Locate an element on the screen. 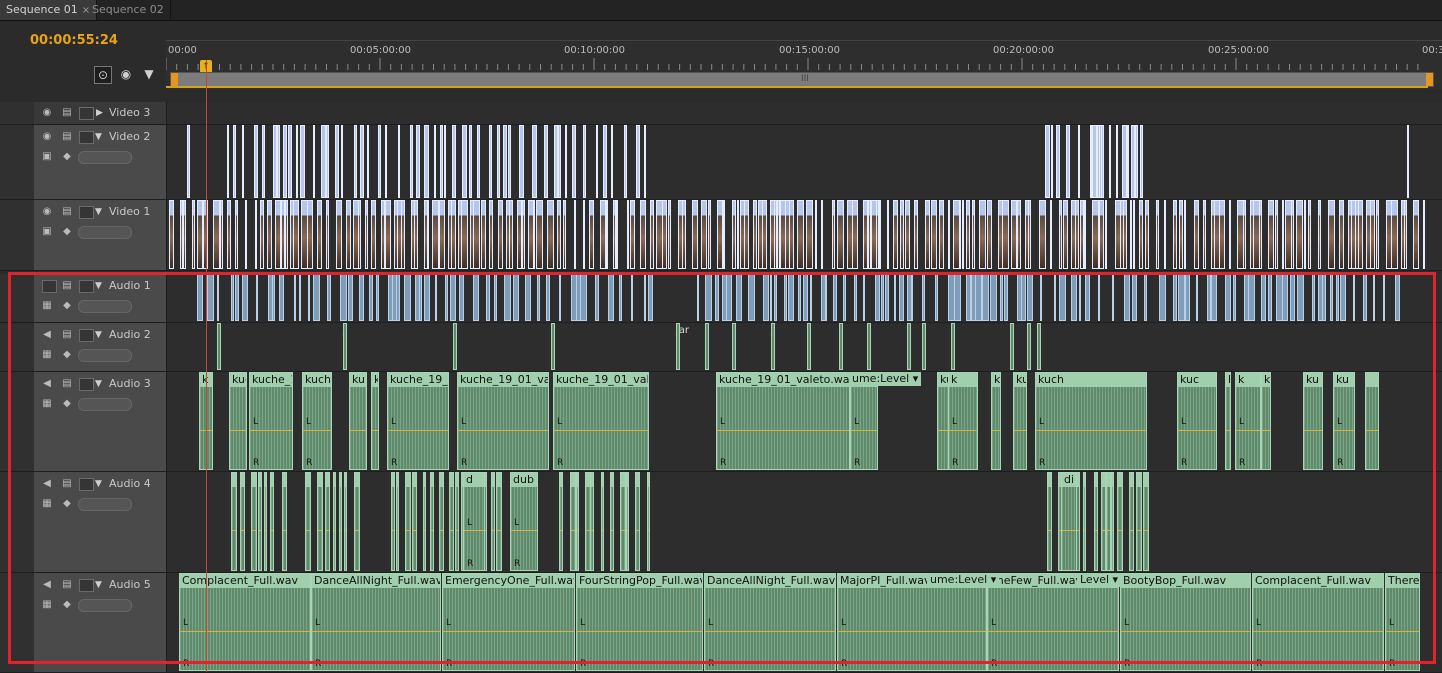 The height and width of the screenshot is (673, 1442). tab-sequence-02: Sequence 02 is located at coordinates (128, 10).